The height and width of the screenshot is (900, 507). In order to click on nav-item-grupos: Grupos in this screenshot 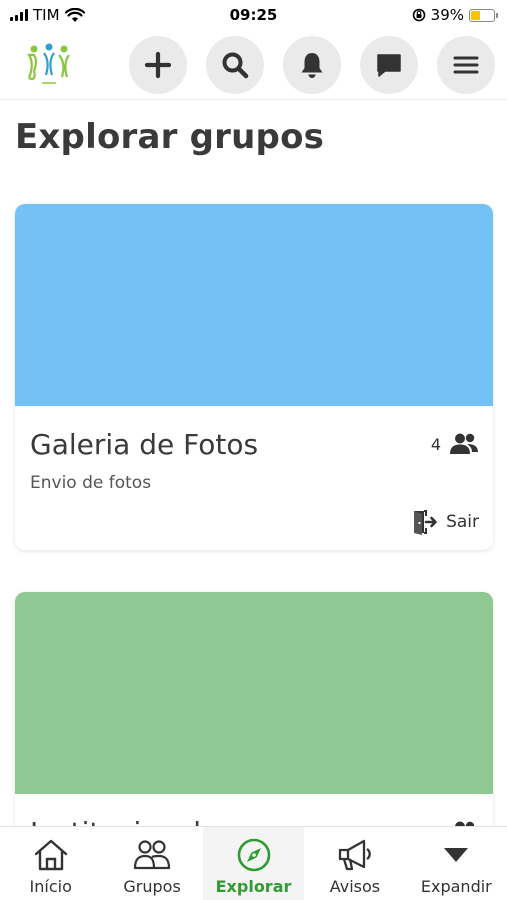, I will do `click(151, 863)`.